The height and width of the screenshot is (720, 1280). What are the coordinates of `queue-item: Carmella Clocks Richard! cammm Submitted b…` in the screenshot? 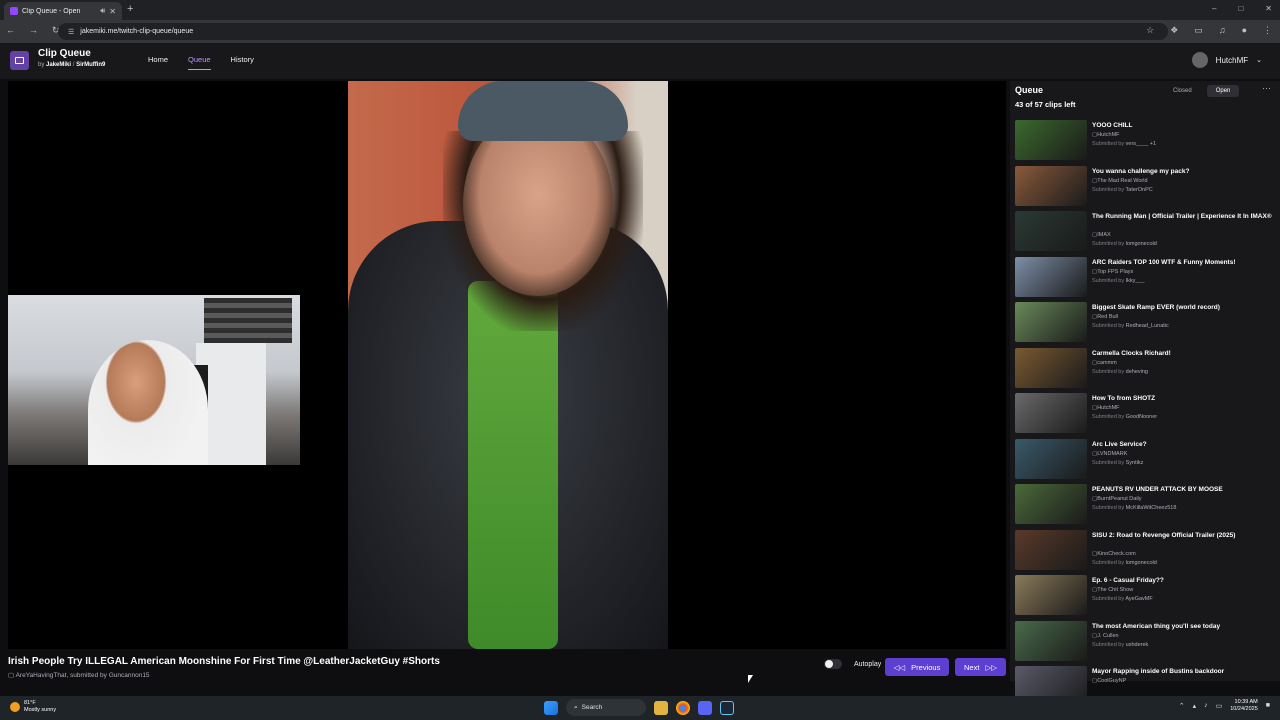 It's located at (1146, 370).